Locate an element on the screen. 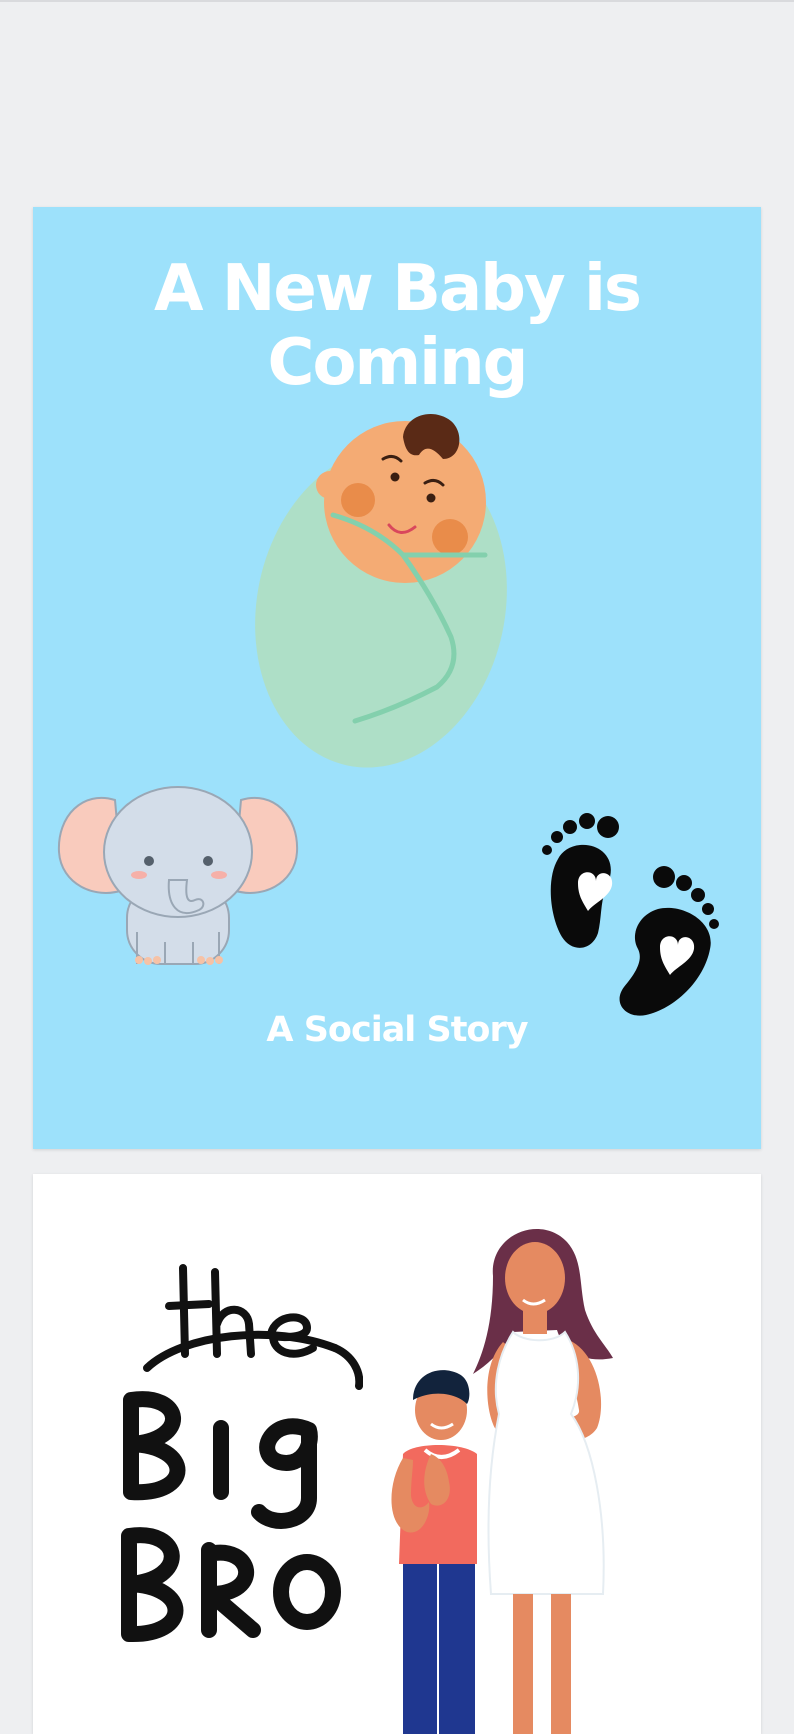  swaddled-baby-illustration is located at coordinates (381, 591).